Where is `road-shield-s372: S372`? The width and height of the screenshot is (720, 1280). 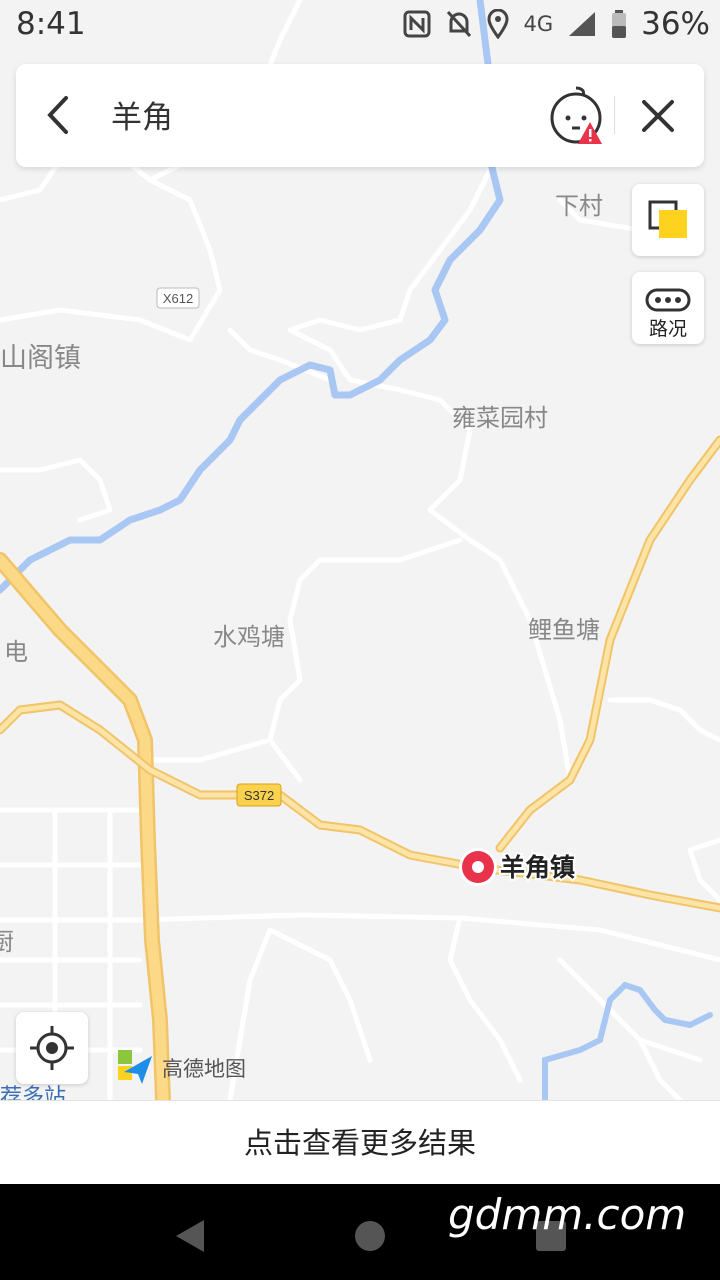 road-shield-s372: S372 is located at coordinates (259, 795).